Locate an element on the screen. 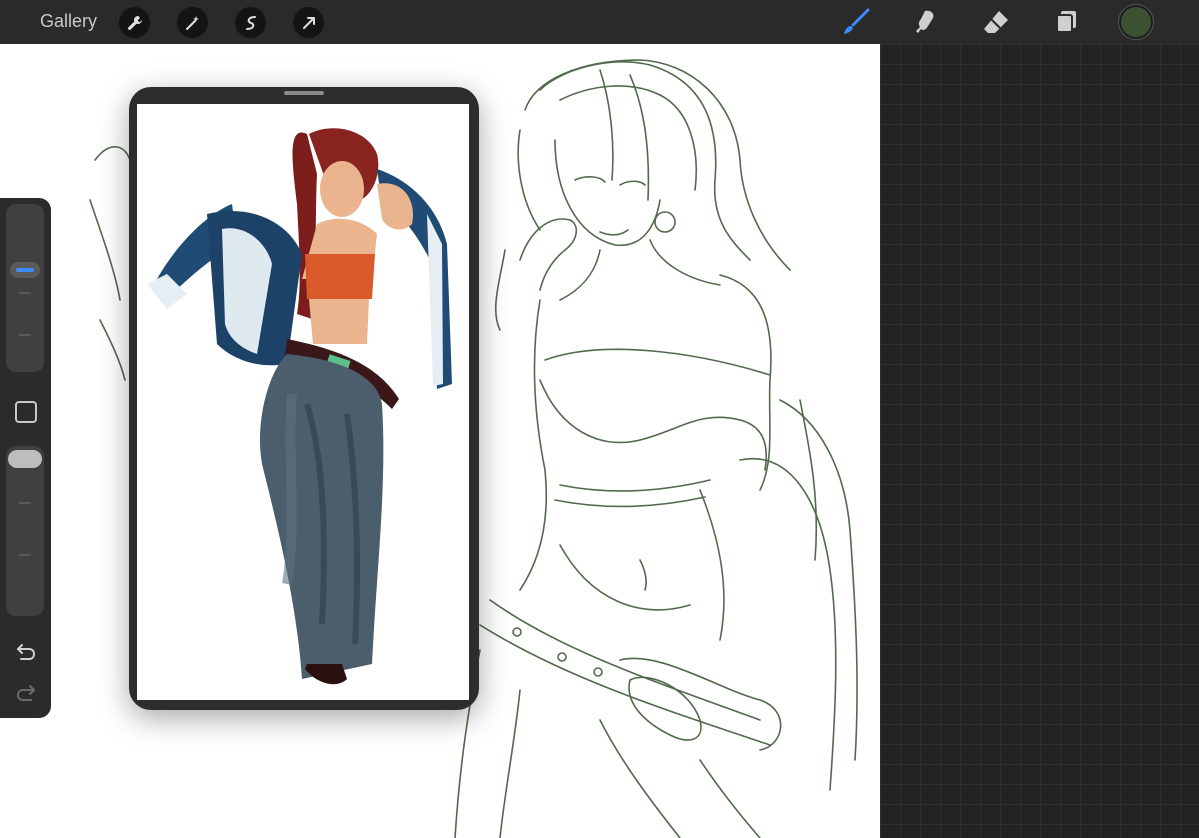 The width and height of the screenshot is (1199, 838). redo-icon is located at coordinates (26, 692).